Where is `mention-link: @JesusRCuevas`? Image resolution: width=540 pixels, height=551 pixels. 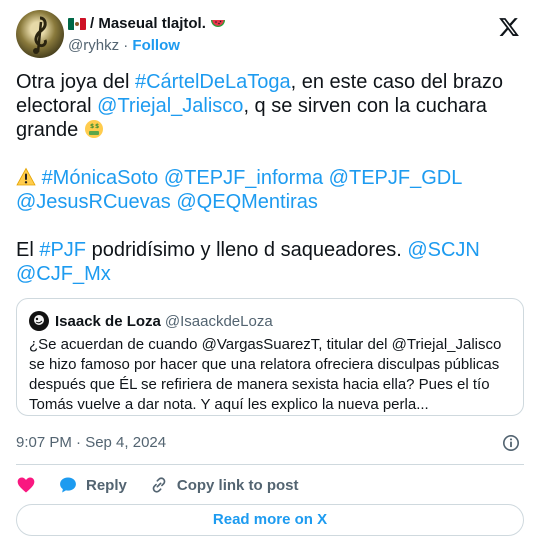
mention-link: @JesusRCuevas is located at coordinates (93, 202).